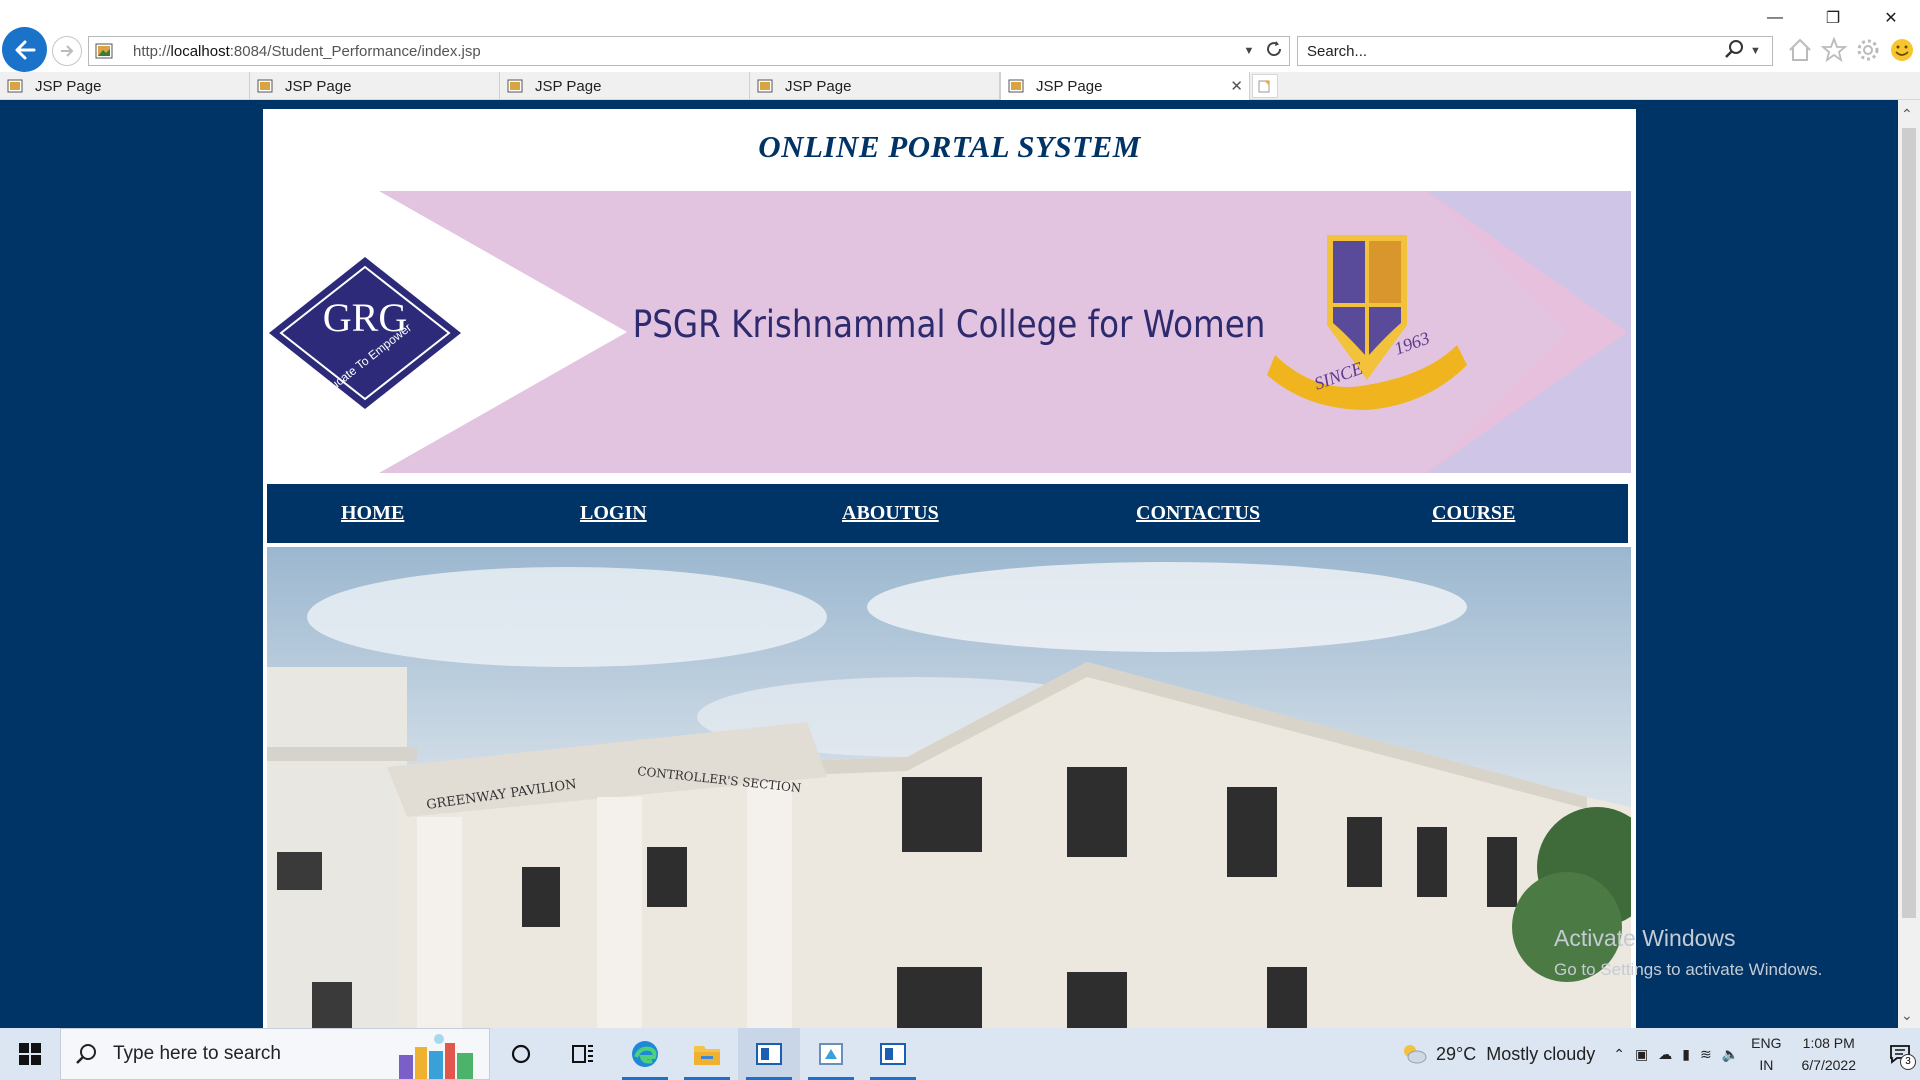 The height and width of the screenshot is (1080, 1920). I want to click on paint-icon, so click(831, 1054).